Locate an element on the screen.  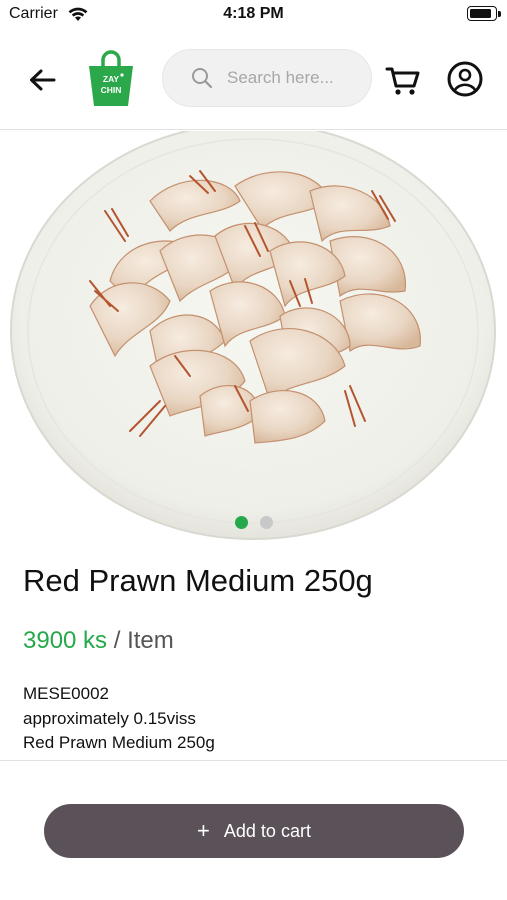
search-icon is located at coordinates (202, 78).